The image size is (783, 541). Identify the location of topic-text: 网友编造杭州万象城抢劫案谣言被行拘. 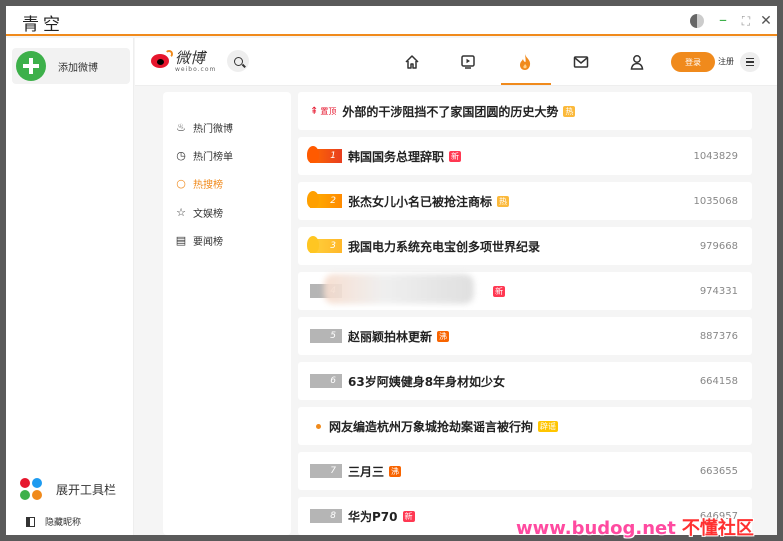
(431, 426).